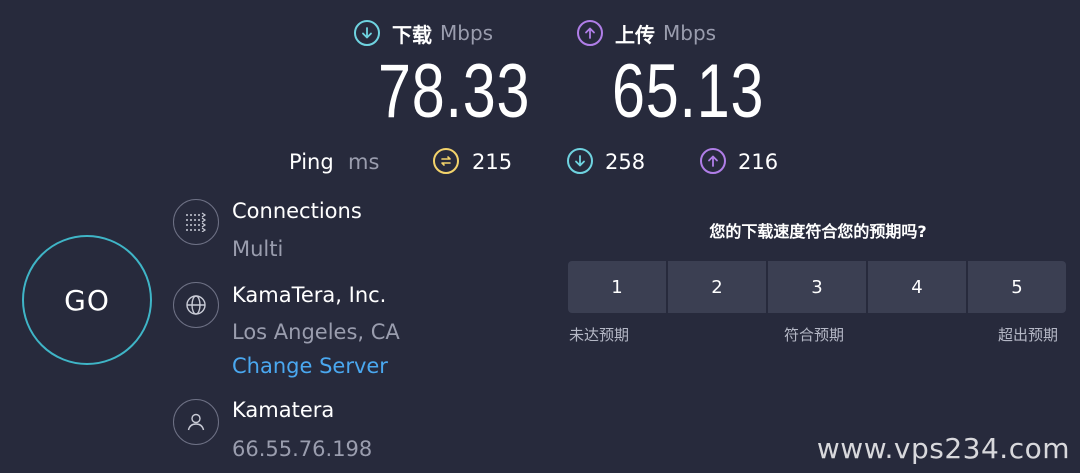 The image size is (1080, 473). What do you see at coordinates (635, 34) in the screenshot?
I see `upload-label: 上传` at bounding box center [635, 34].